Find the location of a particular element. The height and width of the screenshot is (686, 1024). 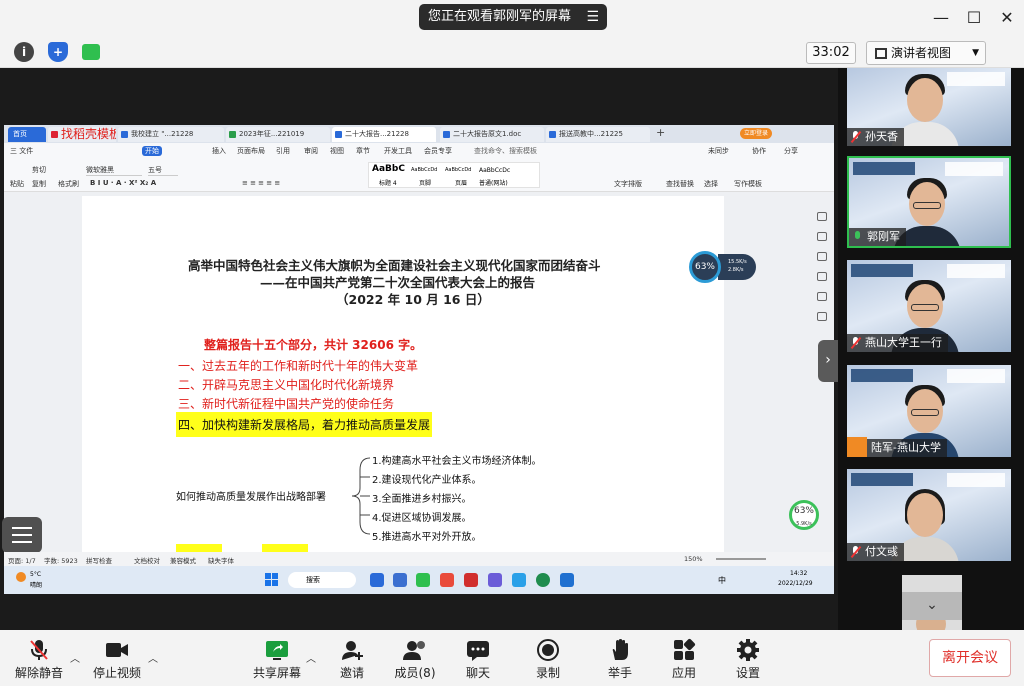

shield-icon: + is located at coordinates (58, 52).